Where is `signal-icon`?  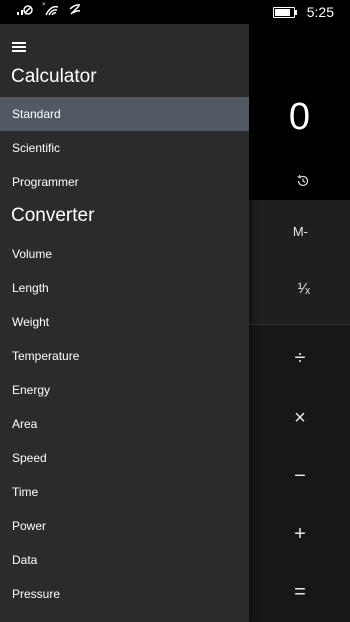 signal-icon is located at coordinates (25, 10).